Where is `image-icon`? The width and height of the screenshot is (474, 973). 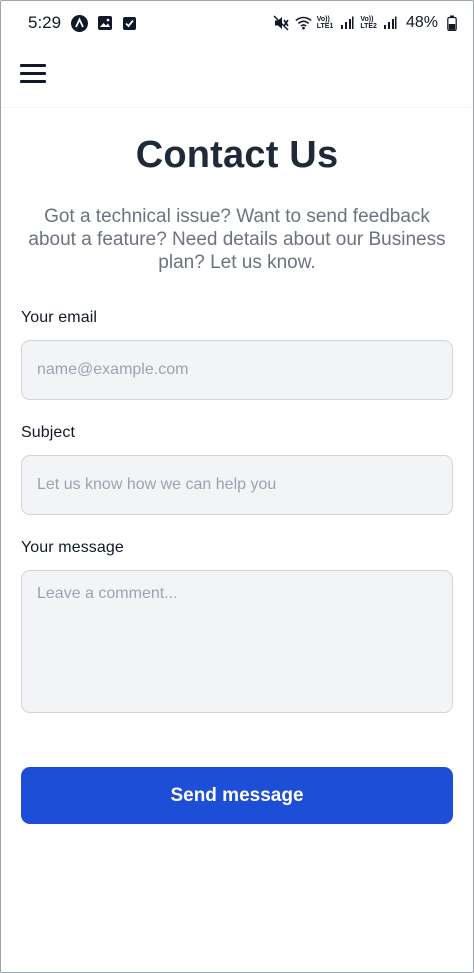
image-icon is located at coordinates (104, 23).